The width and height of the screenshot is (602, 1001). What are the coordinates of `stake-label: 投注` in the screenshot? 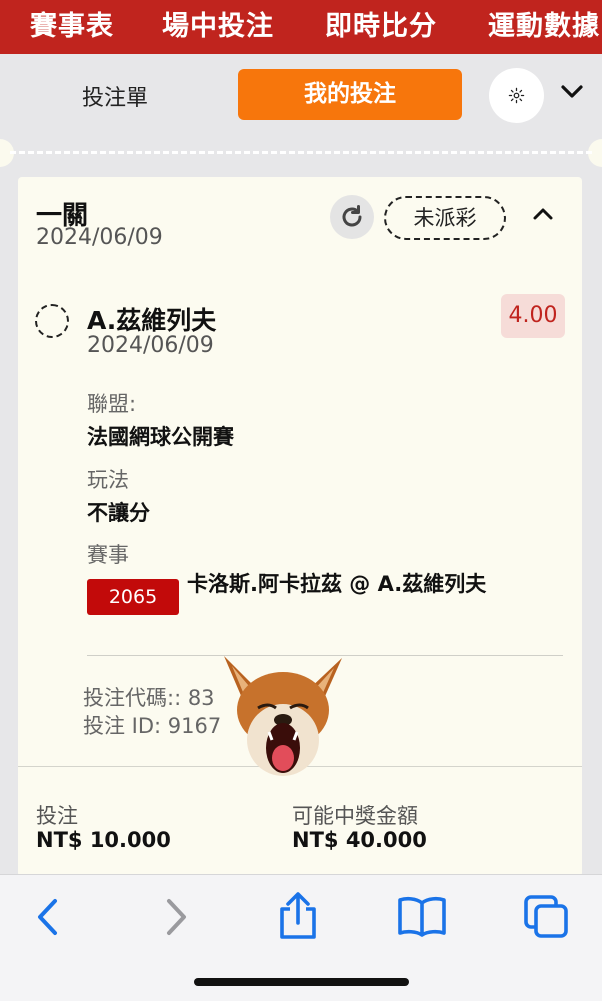 It's located at (57, 816).